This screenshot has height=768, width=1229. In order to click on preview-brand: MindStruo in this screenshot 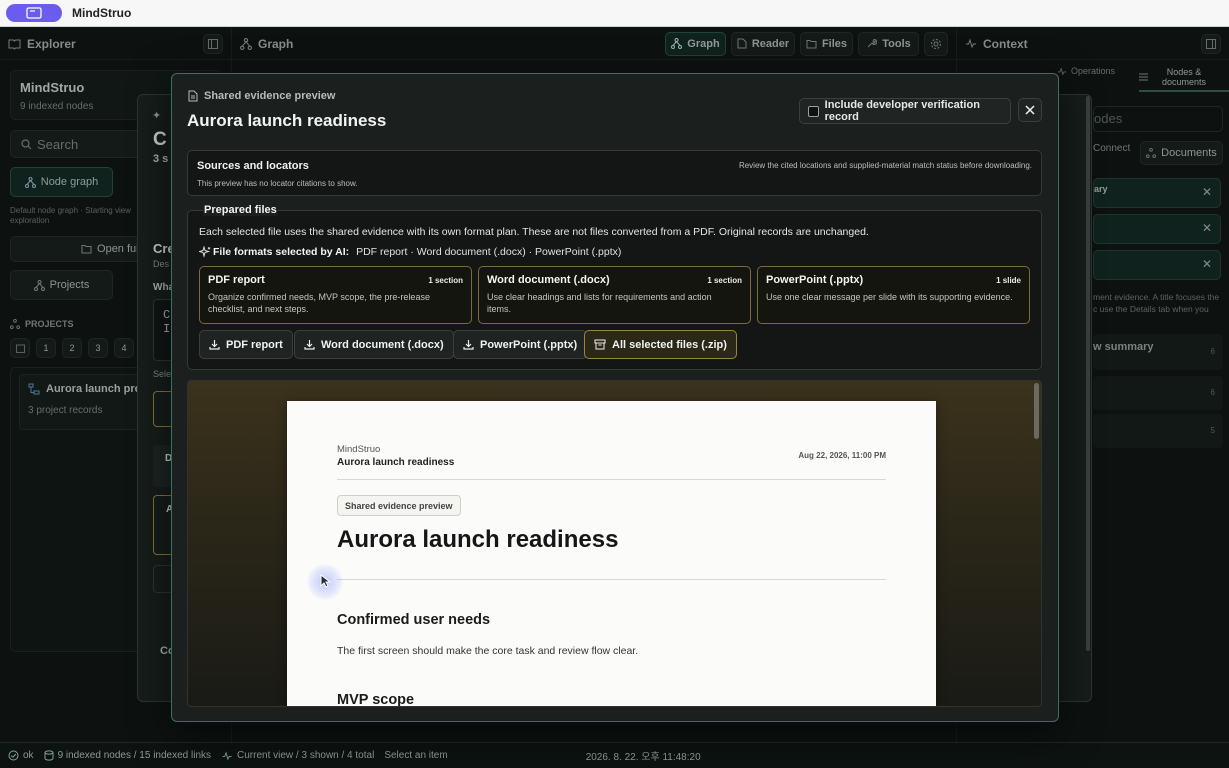, I will do `click(359, 449)`.